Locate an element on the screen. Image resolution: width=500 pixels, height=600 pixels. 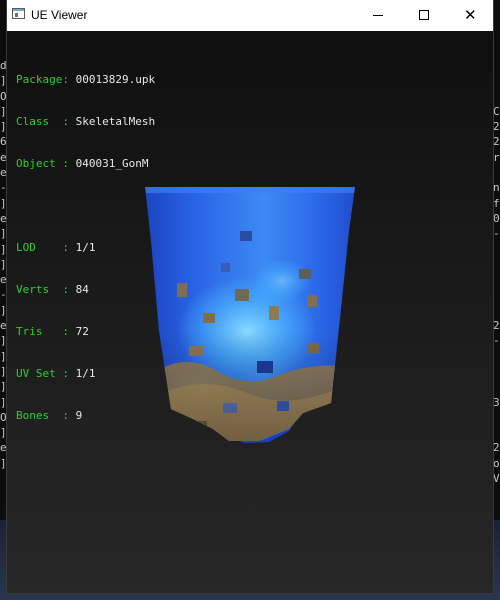
close-icon: ✕ is located at coordinates (470, 15).